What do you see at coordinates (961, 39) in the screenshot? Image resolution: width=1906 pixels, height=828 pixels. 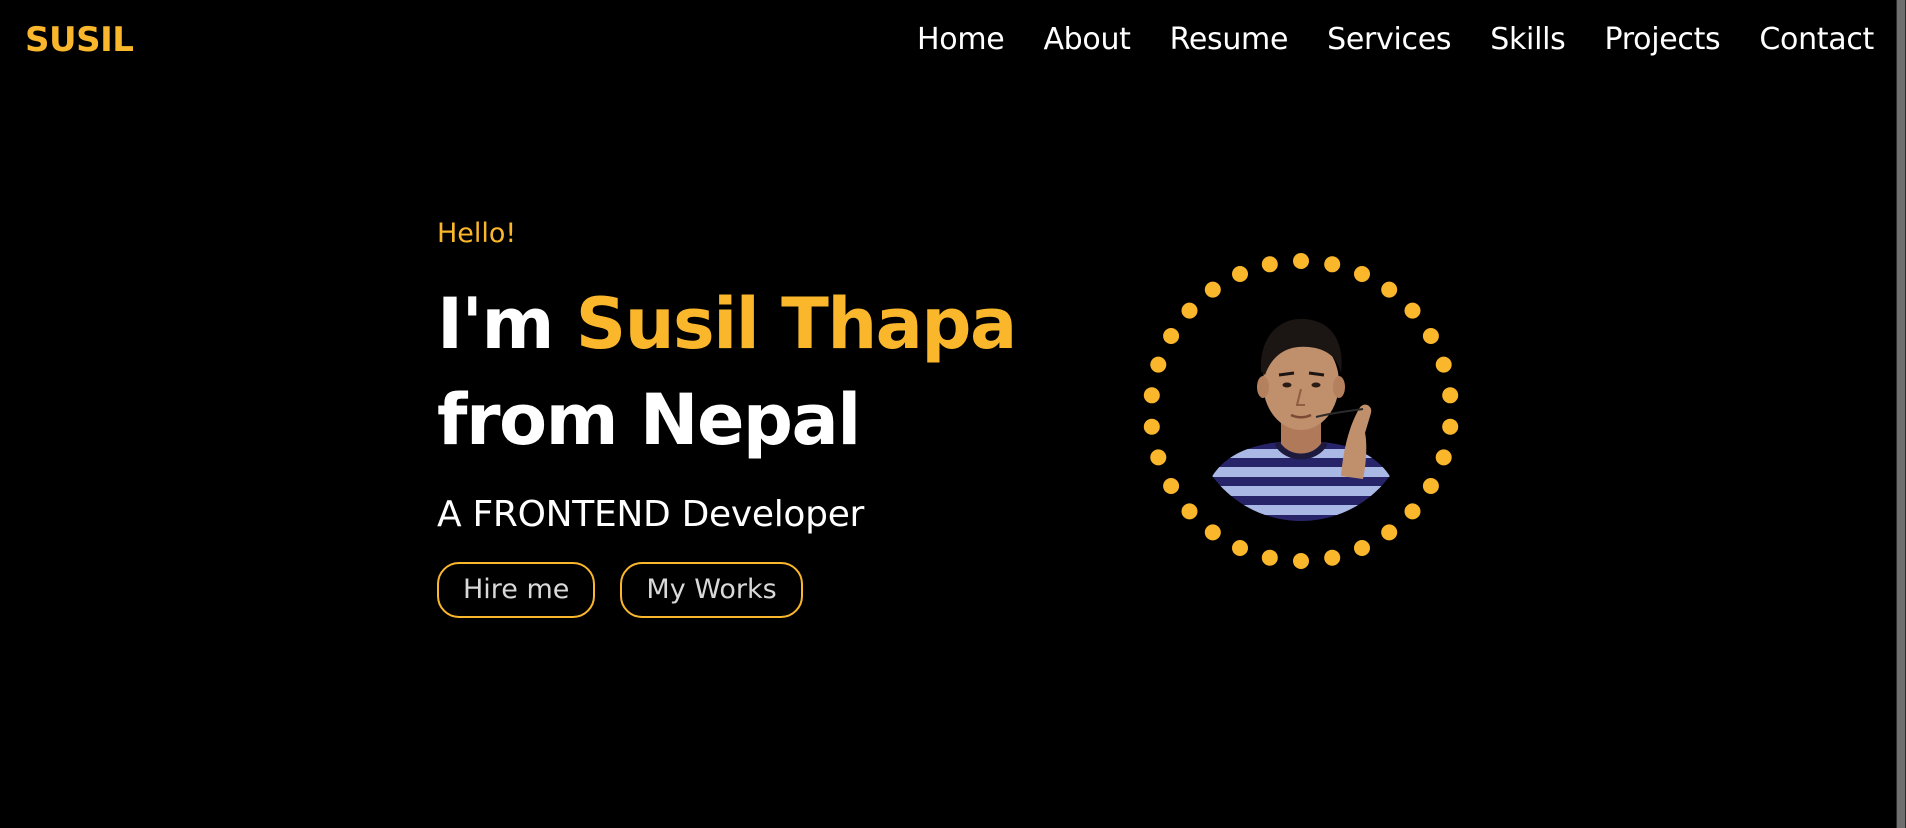 I see `nav-home: Home` at bounding box center [961, 39].